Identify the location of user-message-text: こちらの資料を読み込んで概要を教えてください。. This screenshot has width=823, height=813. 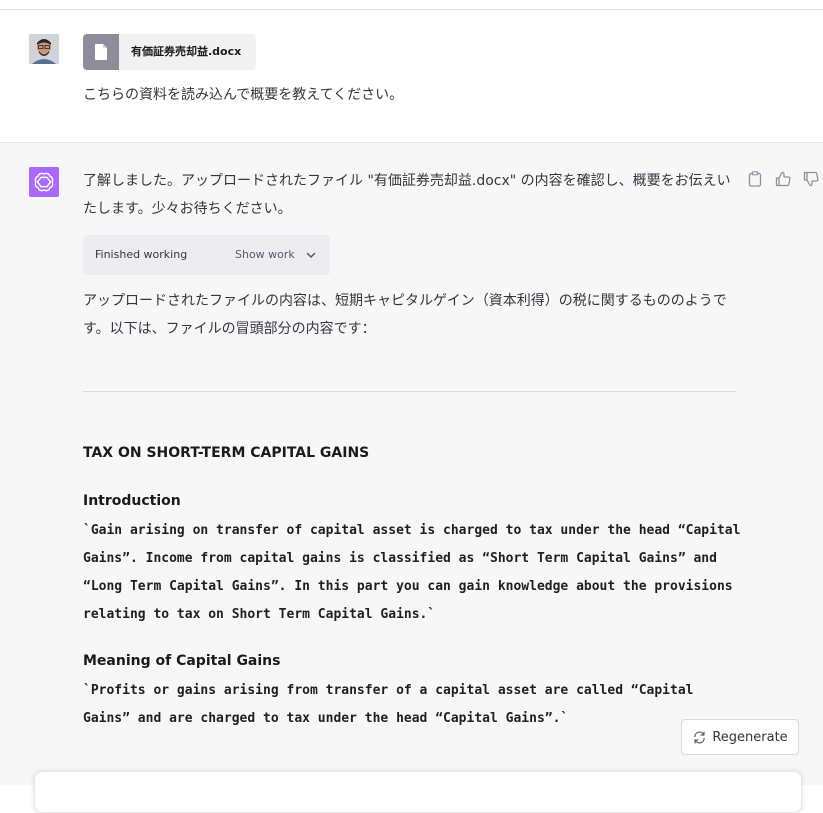
(243, 95).